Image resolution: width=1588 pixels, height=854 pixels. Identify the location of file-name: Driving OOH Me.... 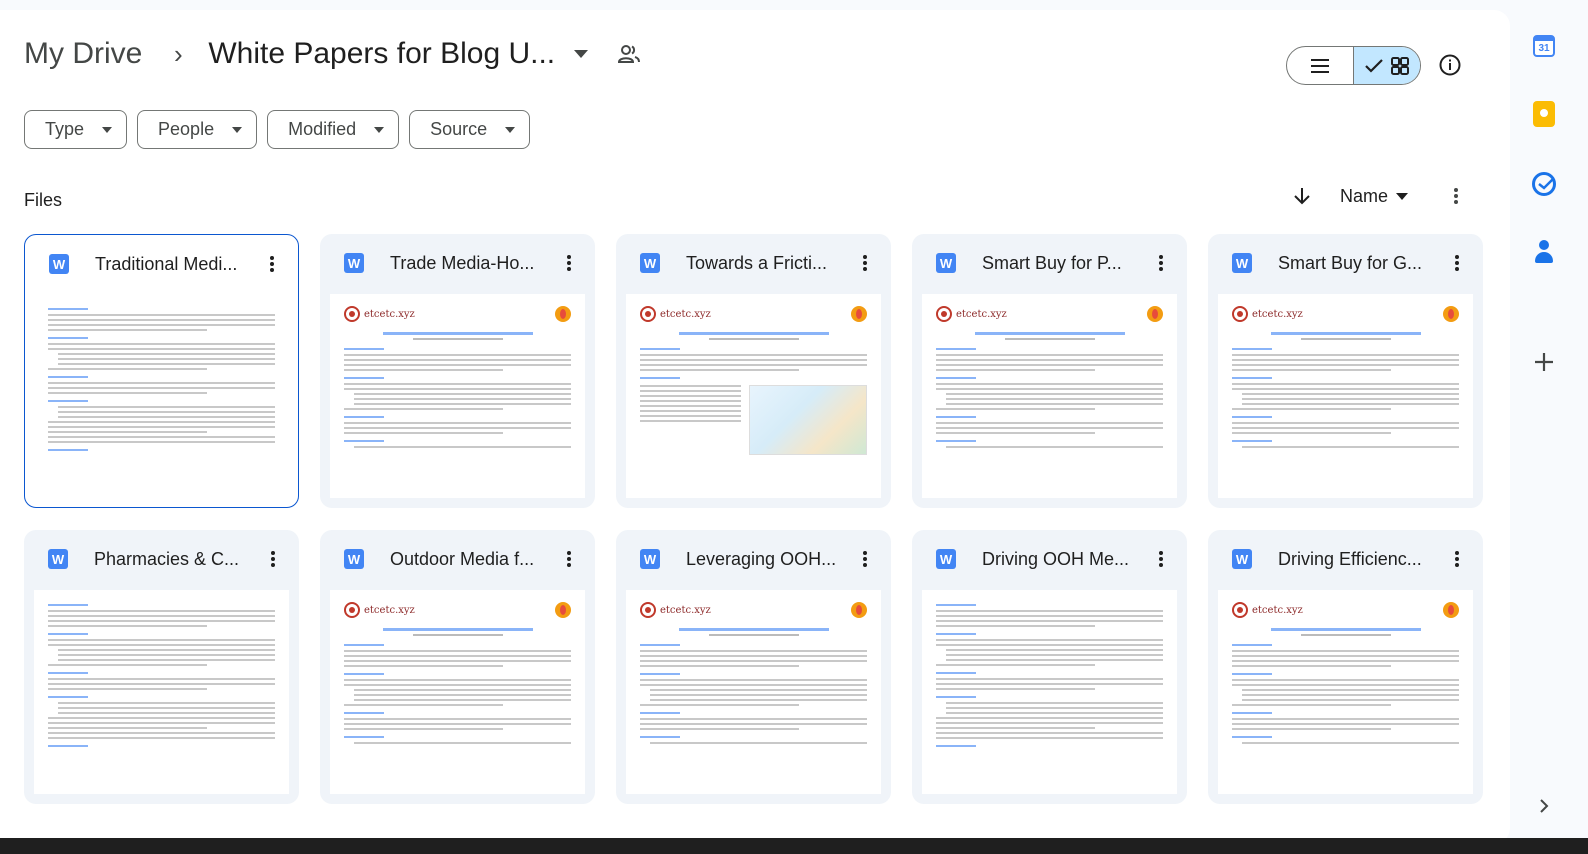
(1056, 558).